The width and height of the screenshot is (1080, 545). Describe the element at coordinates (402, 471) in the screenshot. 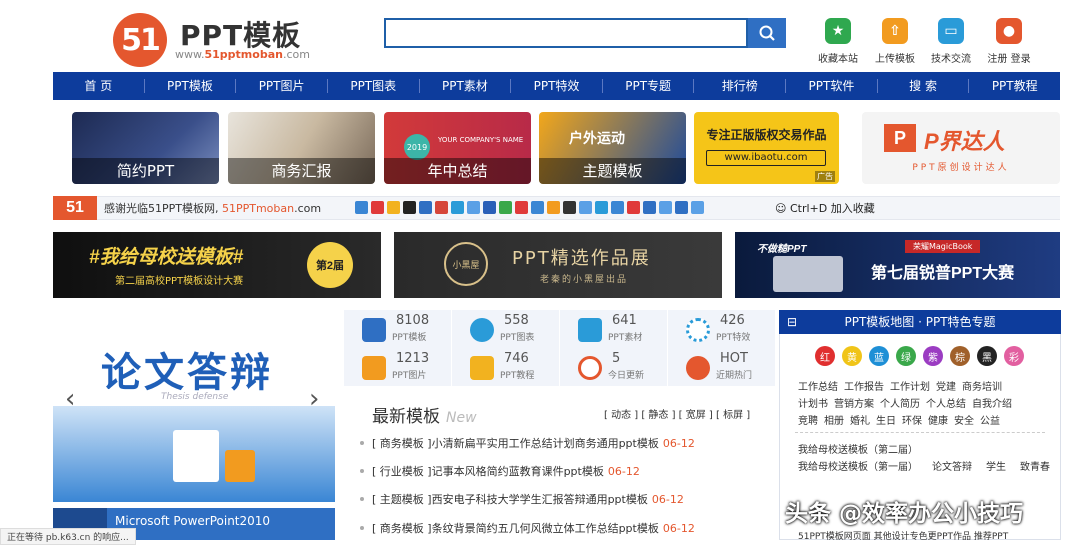

I see `list-item-category: [ 行业模板 ]` at that location.